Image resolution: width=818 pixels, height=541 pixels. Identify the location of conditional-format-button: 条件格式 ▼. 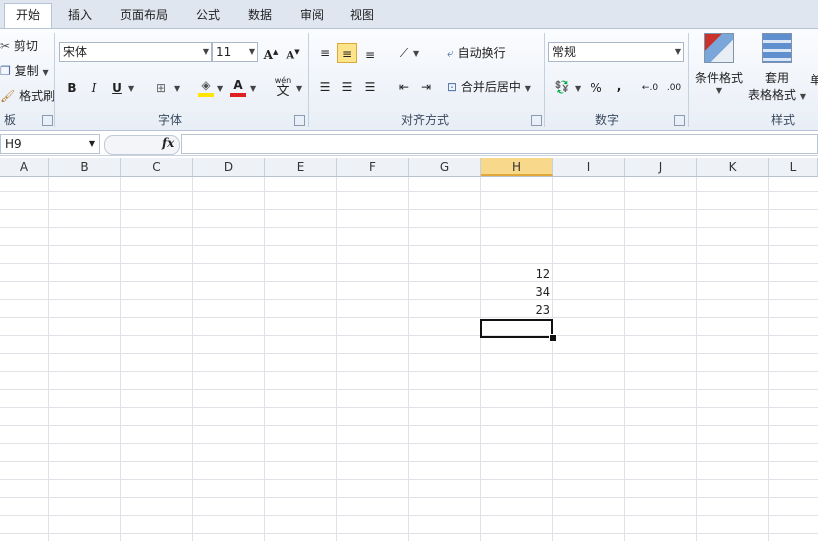
(719, 64).